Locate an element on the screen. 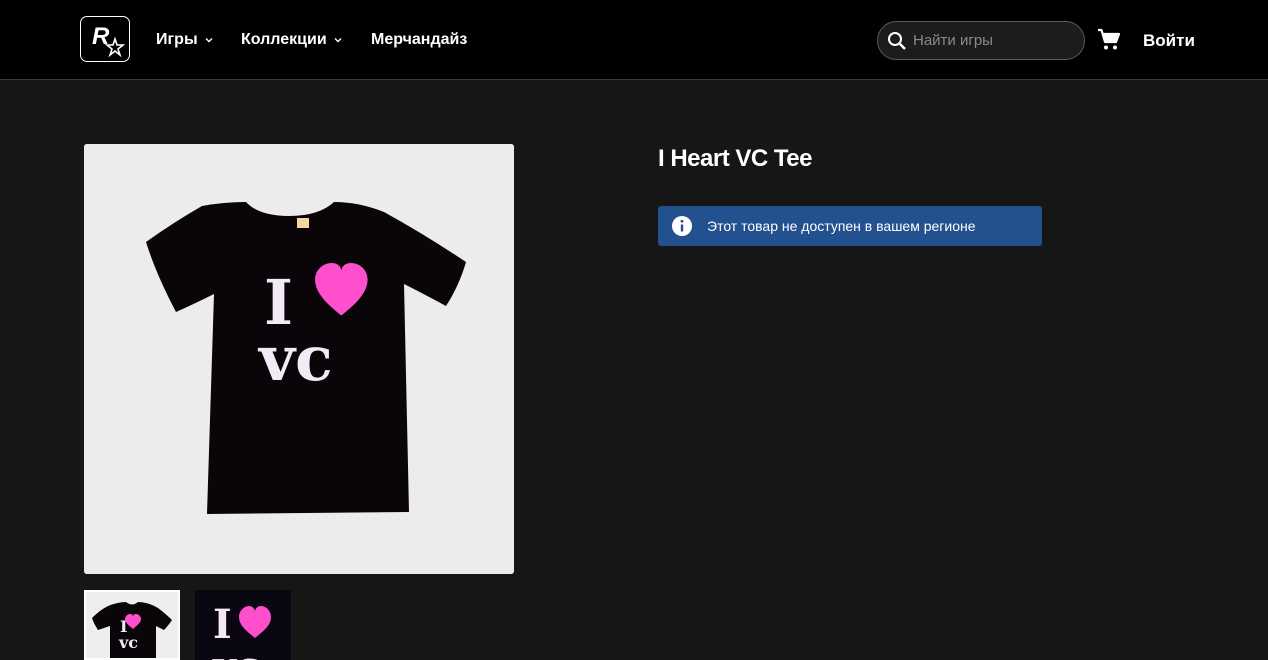 The image size is (1268, 660). login-button: Войти is located at coordinates (1169, 41).